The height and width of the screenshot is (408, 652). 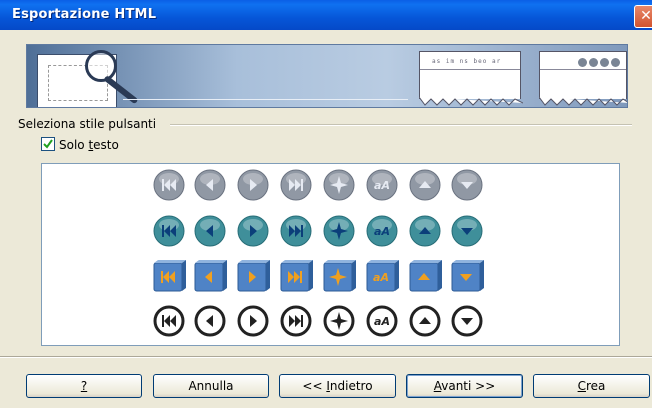 What do you see at coordinates (84, 14) in the screenshot?
I see `window-title: Esportazione HTML` at bounding box center [84, 14].